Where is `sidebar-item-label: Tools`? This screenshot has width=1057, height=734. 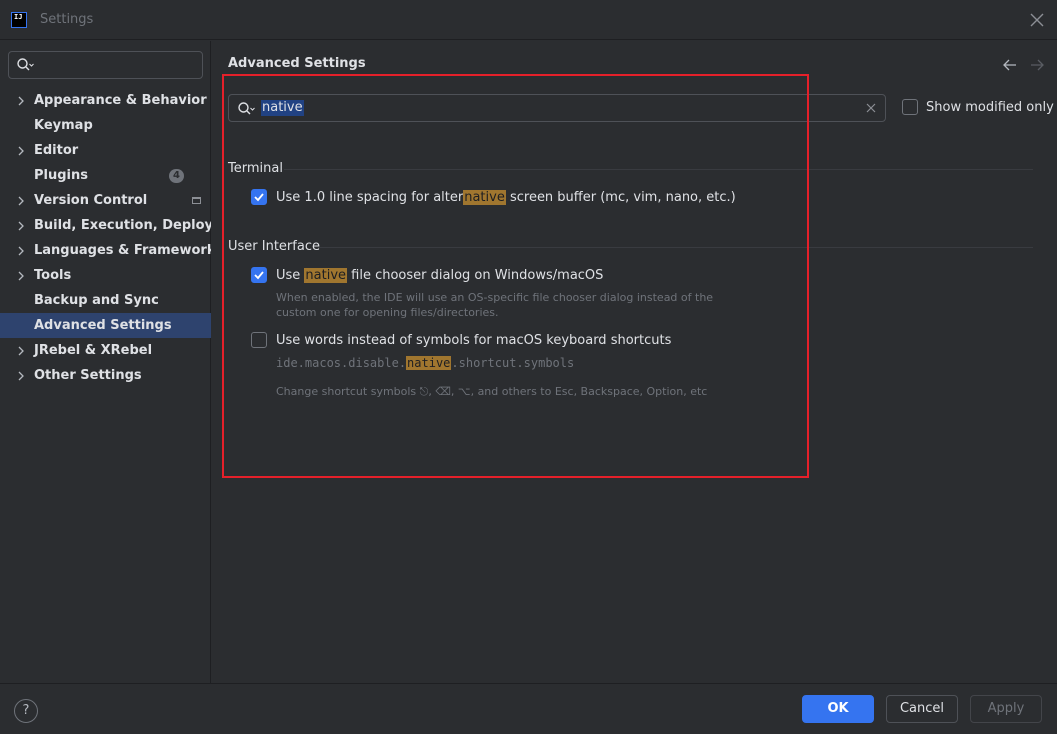
sidebar-item-label: Tools is located at coordinates (53, 275).